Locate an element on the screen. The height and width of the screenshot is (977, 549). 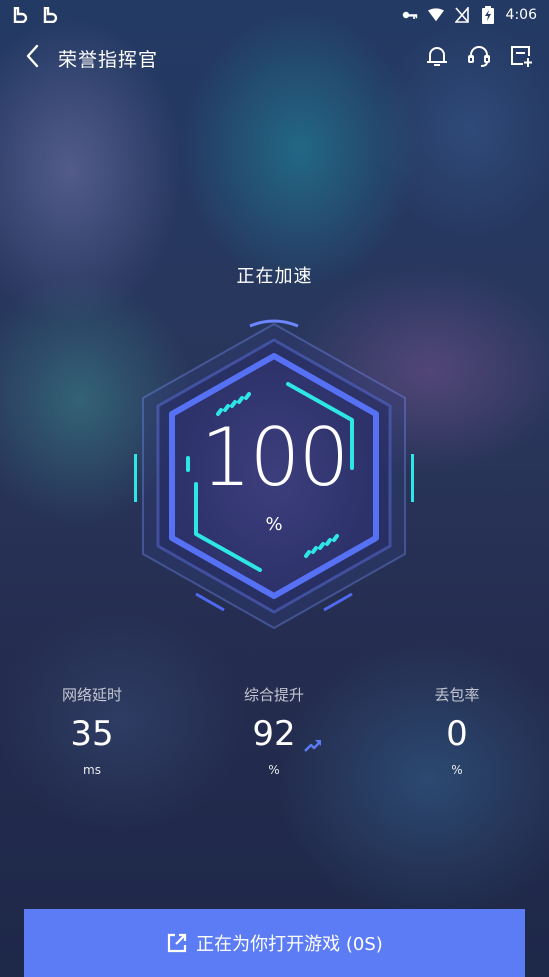
app-header: 荣誉指挥官 is located at coordinates (274, 58).